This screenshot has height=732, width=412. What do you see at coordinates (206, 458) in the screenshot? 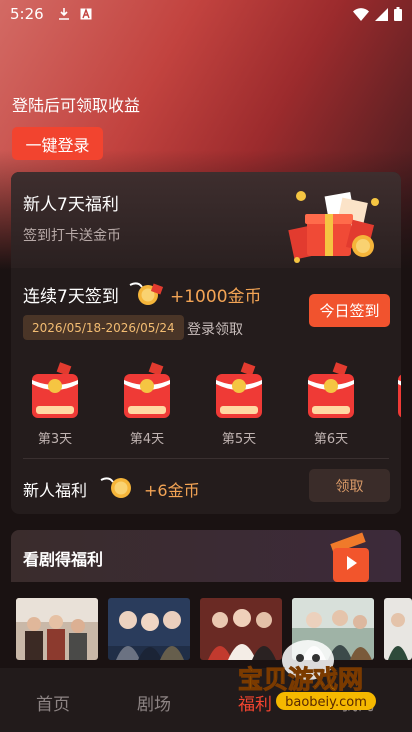
I see `divider` at bounding box center [206, 458].